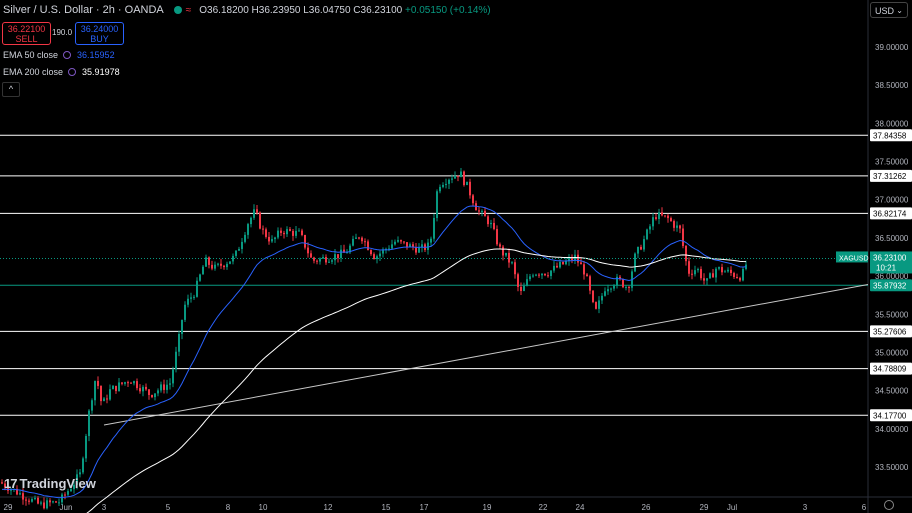  What do you see at coordinates (892, 352) in the screenshot?
I see `y-tick-label: 35.00000` at bounding box center [892, 352].